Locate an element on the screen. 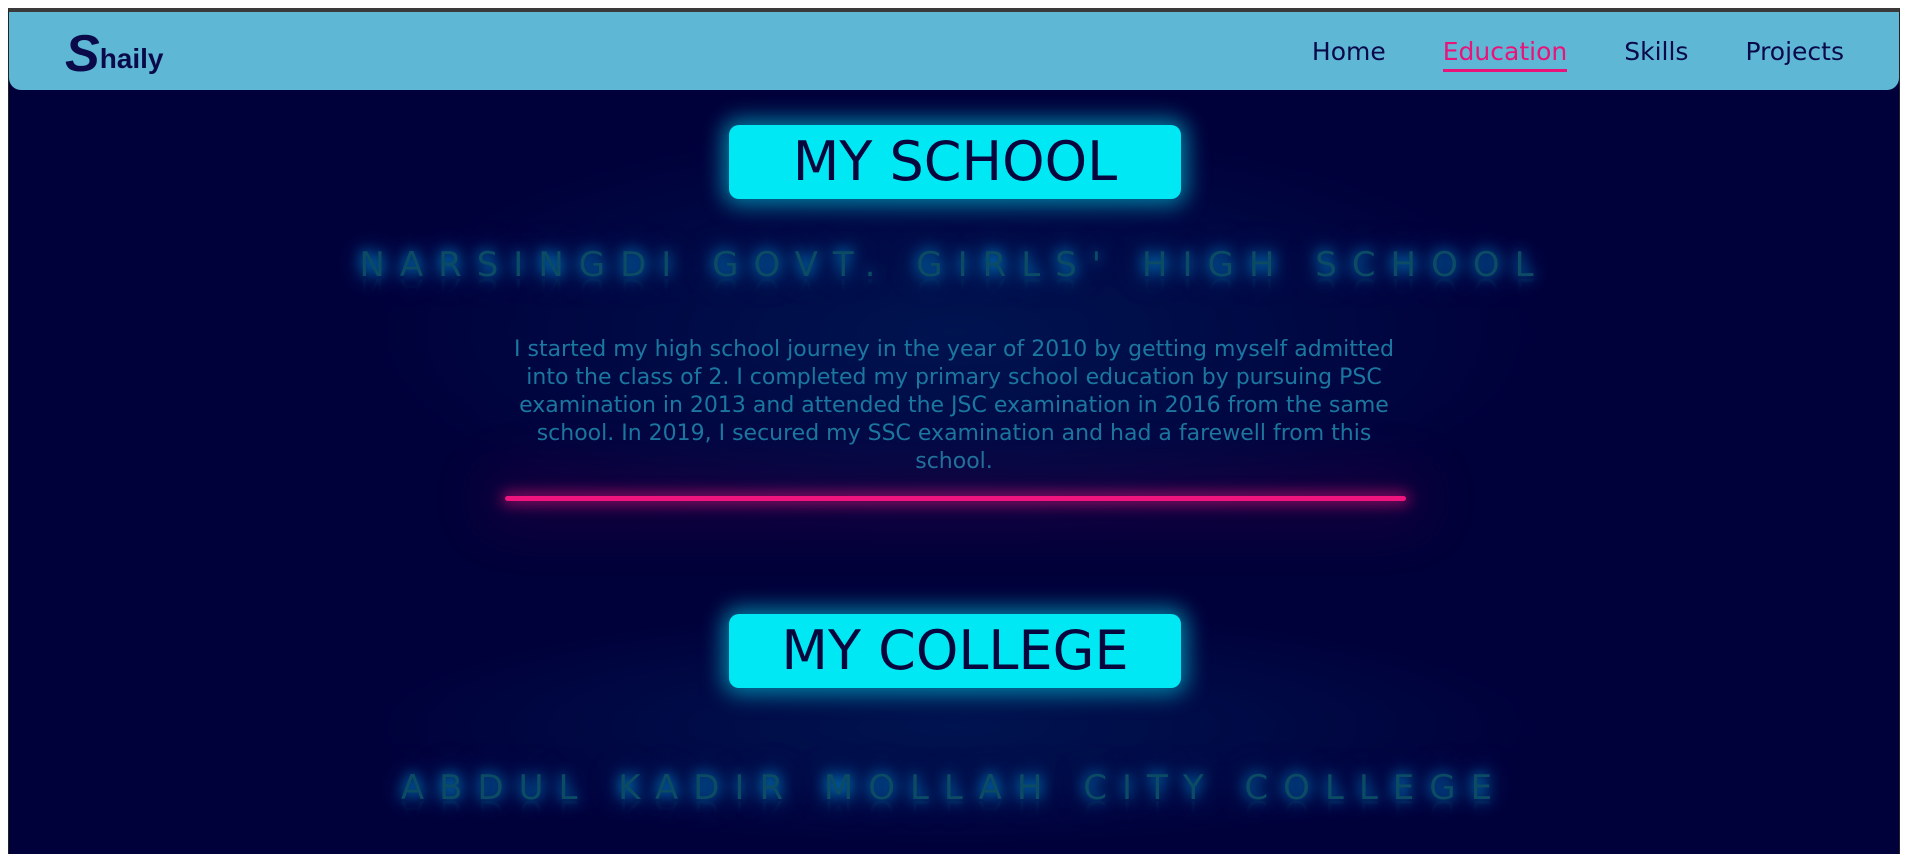  nav-link-home: Home is located at coordinates (1349, 54).